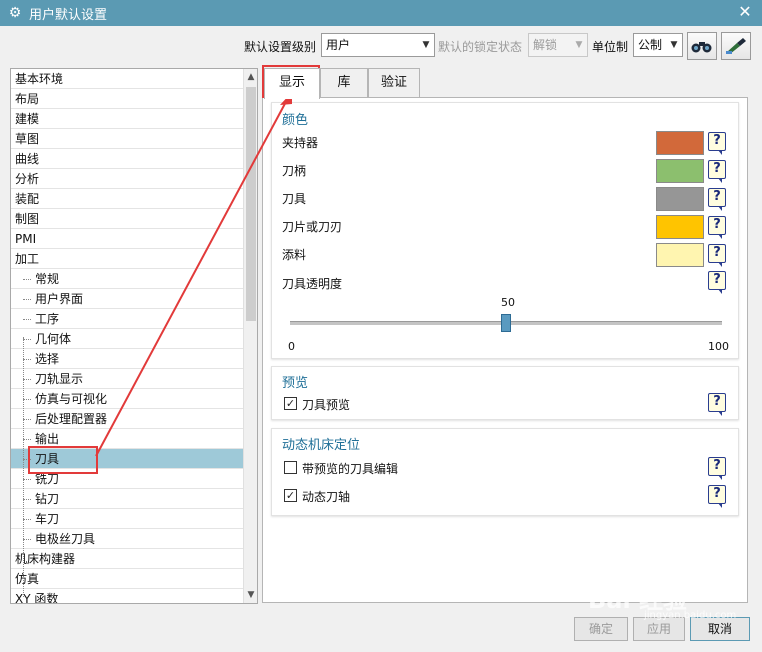 The image size is (762, 652). I want to click on annotation-arrow, so click(193, 274).